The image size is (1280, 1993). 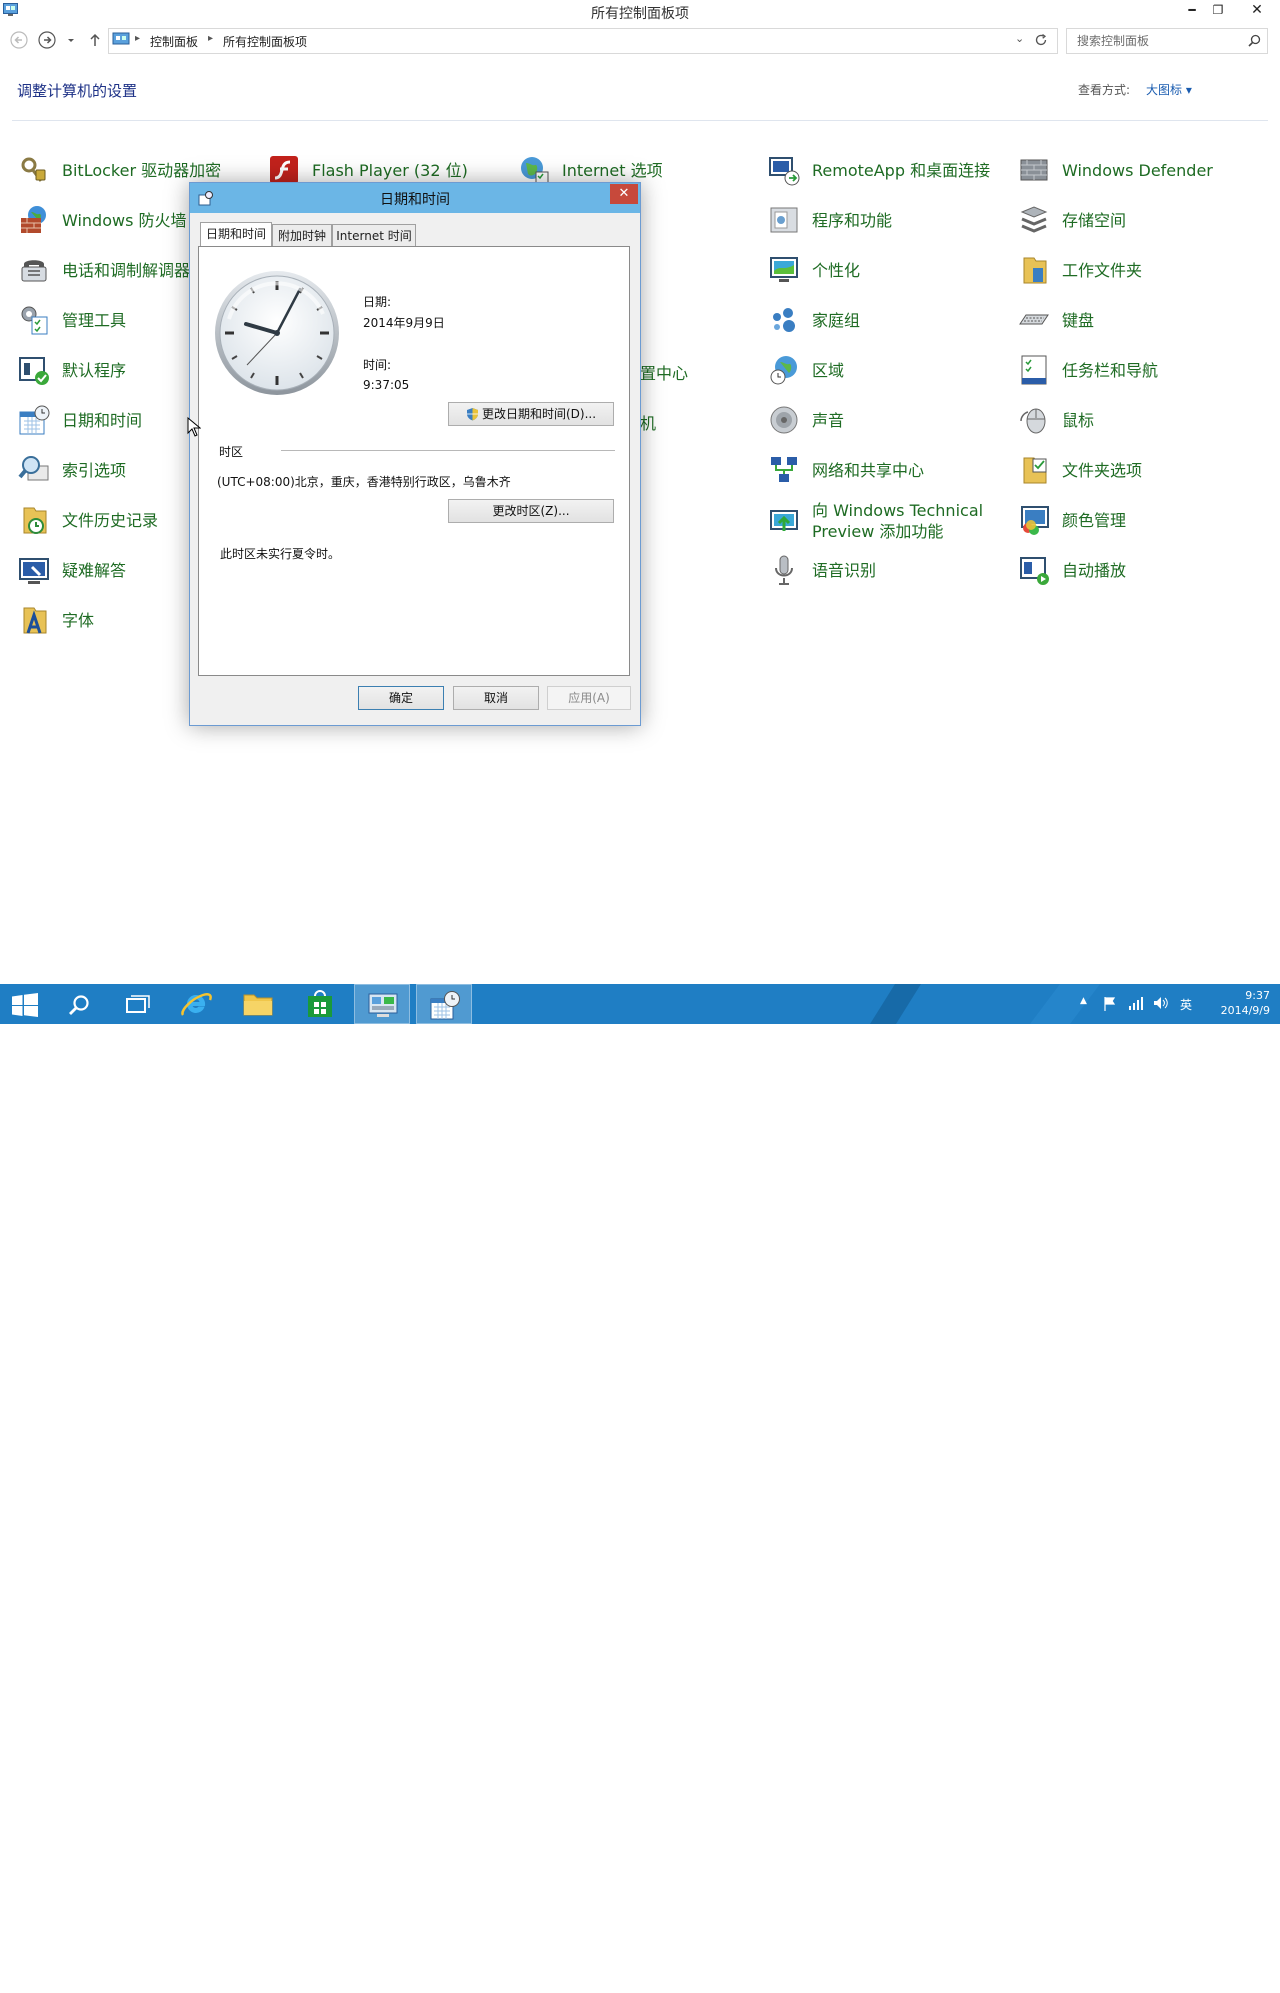 I want to click on back-arrow-icon, so click(x=19, y=40).